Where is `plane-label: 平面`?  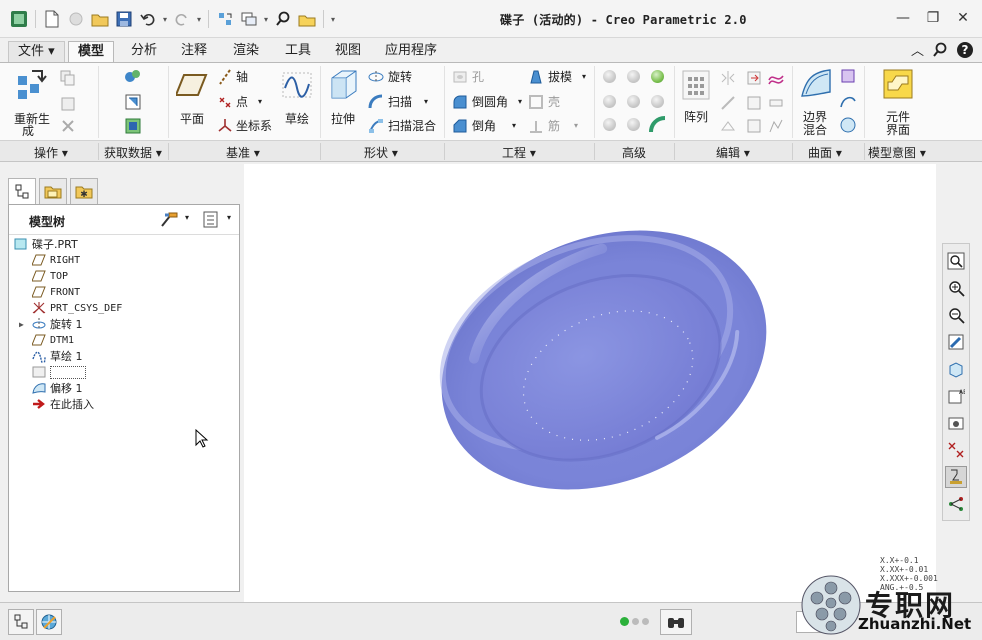
plane-label: 平面 is located at coordinates (192, 118).